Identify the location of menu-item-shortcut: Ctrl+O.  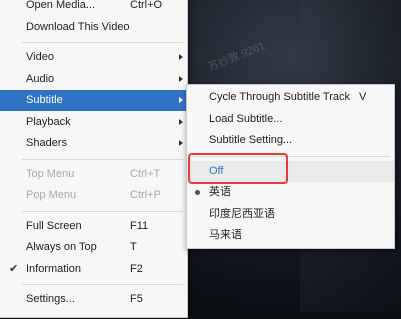
(146, 5).